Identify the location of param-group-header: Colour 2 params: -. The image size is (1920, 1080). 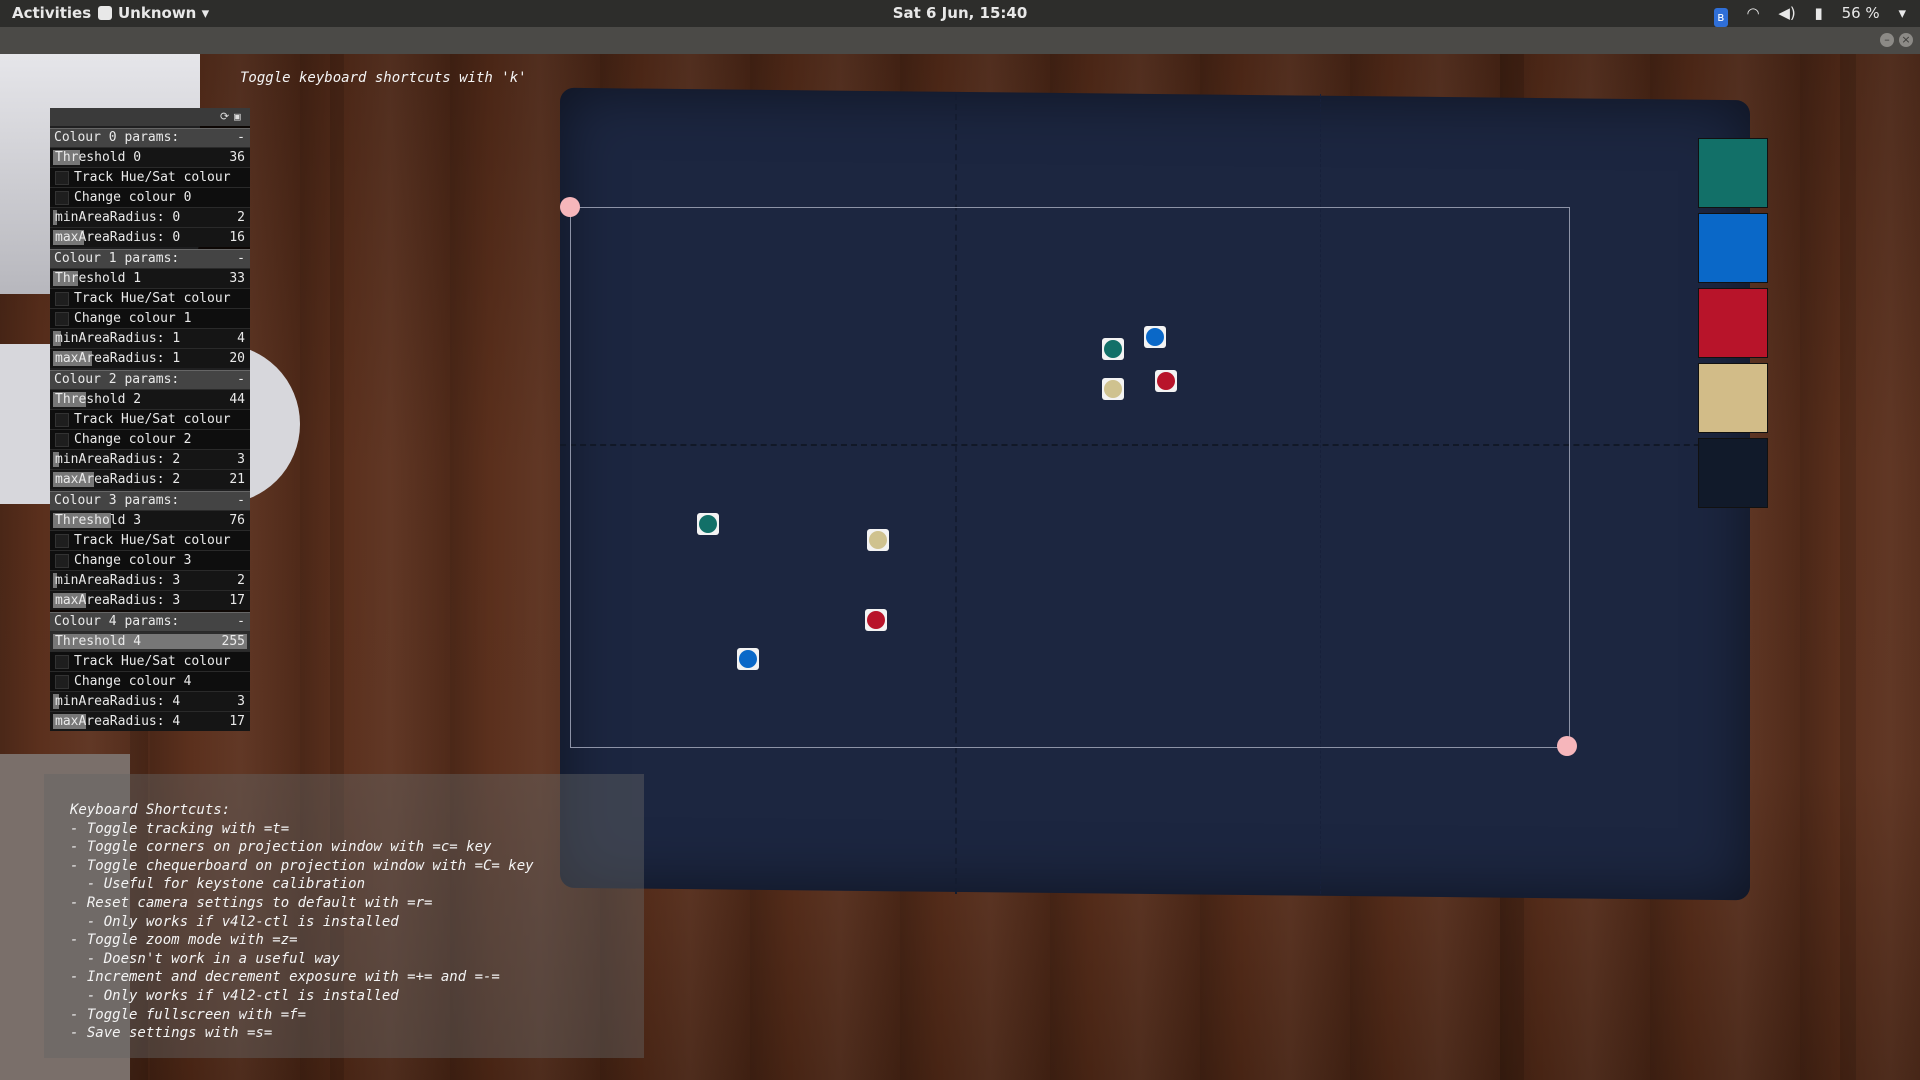
(150, 379).